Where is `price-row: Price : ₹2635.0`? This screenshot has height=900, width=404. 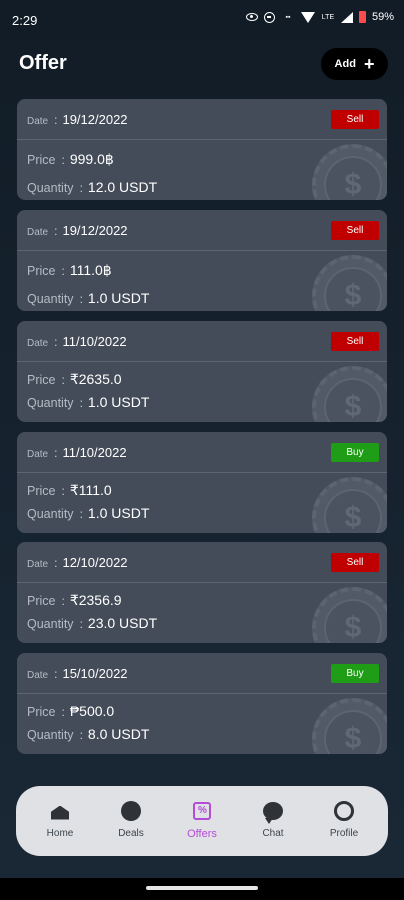
price-row: Price : ₹2635.0 is located at coordinates (74, 379).